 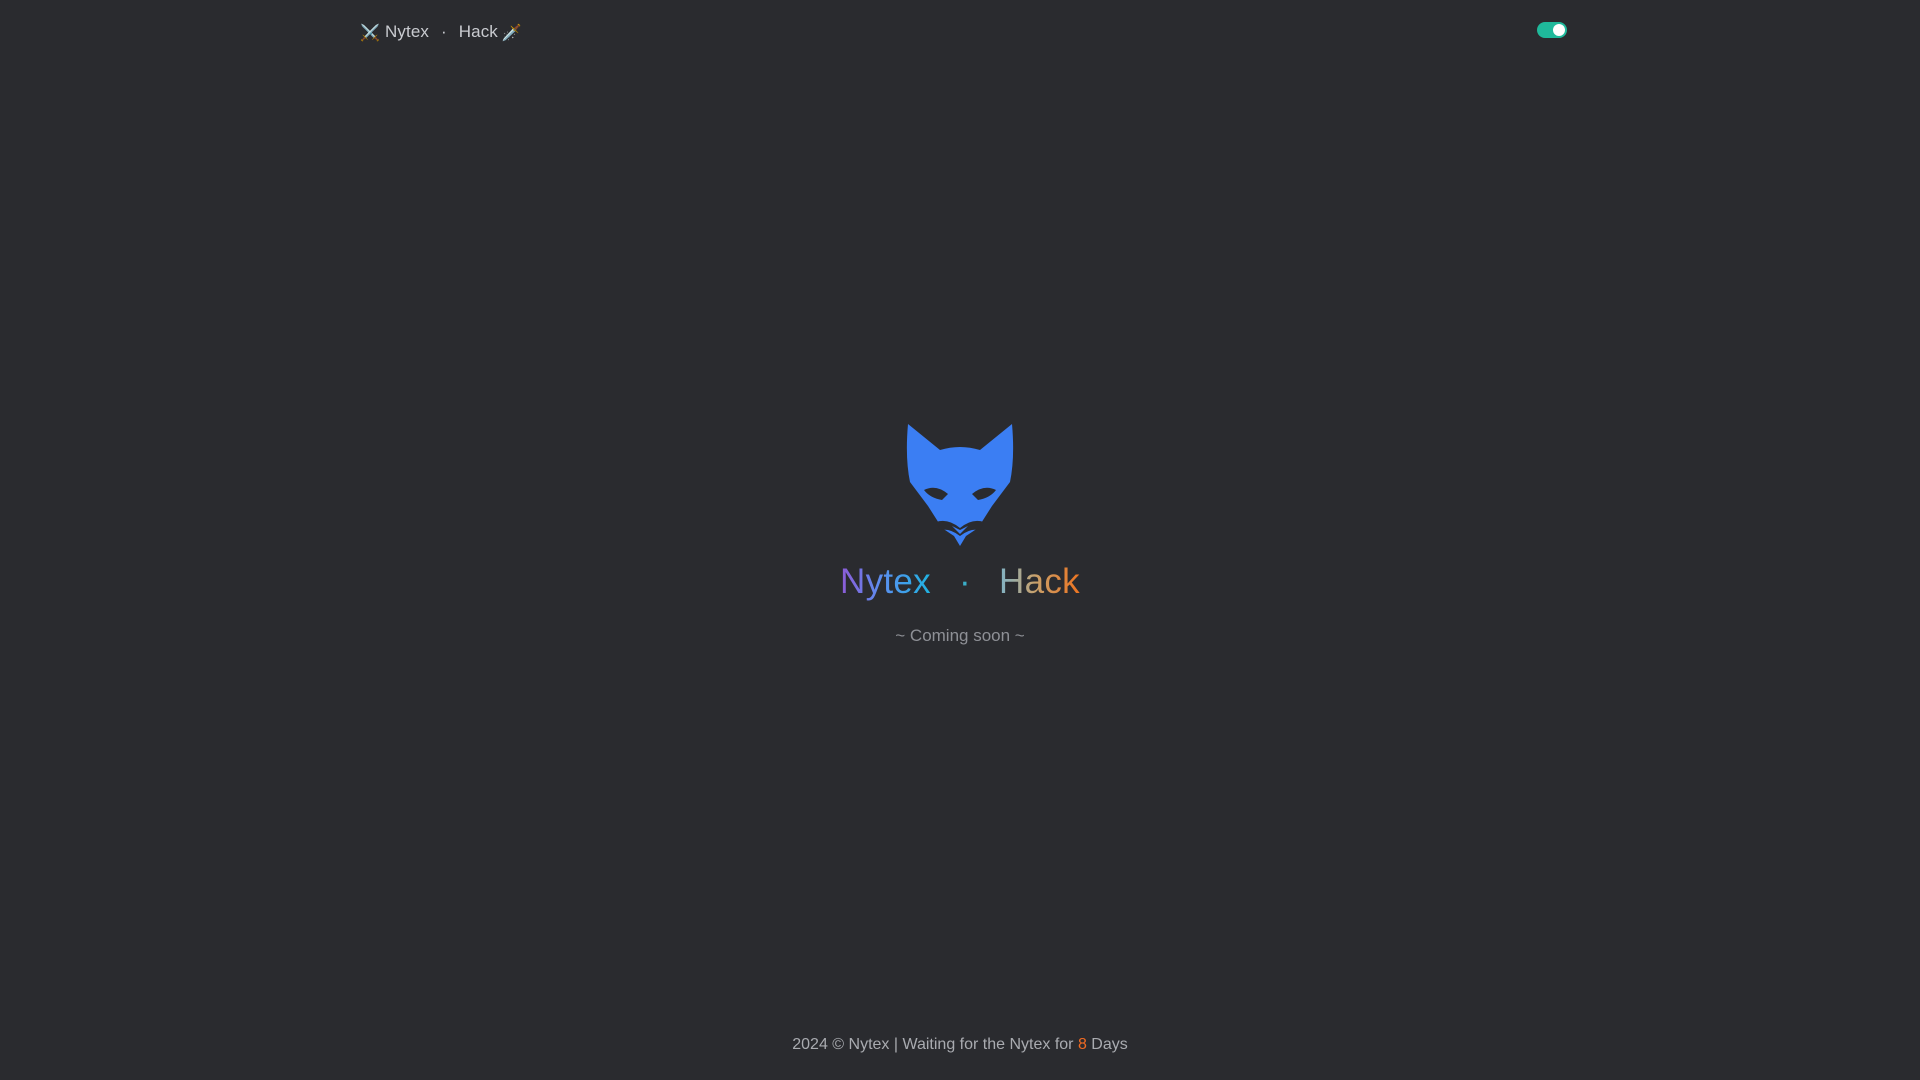 I want to click on brand-link: ⚔️ Nytex · Hack 🗡️, so click(x=441, y=32).